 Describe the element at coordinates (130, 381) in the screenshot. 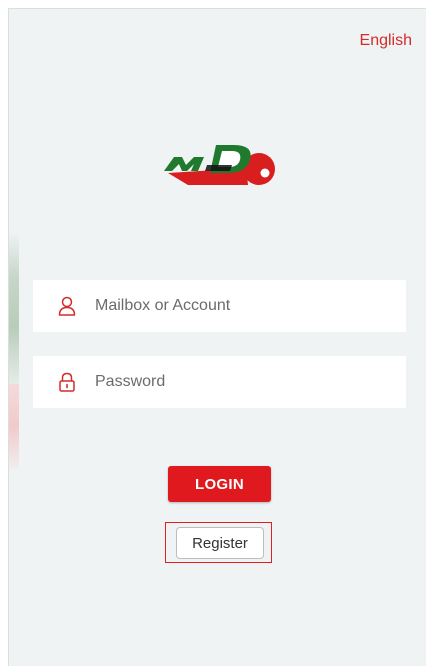

I see `password-input-placeholder: Password` at that location.